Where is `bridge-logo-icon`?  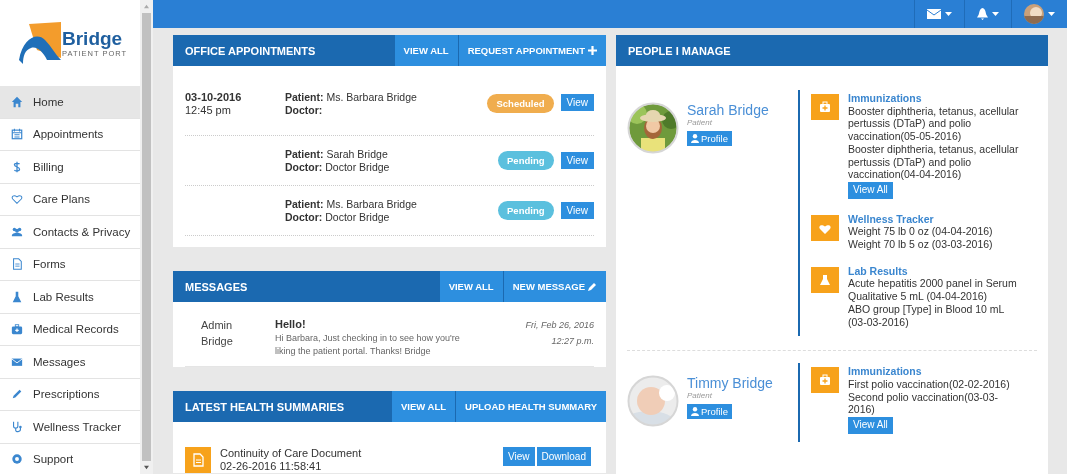
bridge-logo-icon is located at coordinates (40, 43).